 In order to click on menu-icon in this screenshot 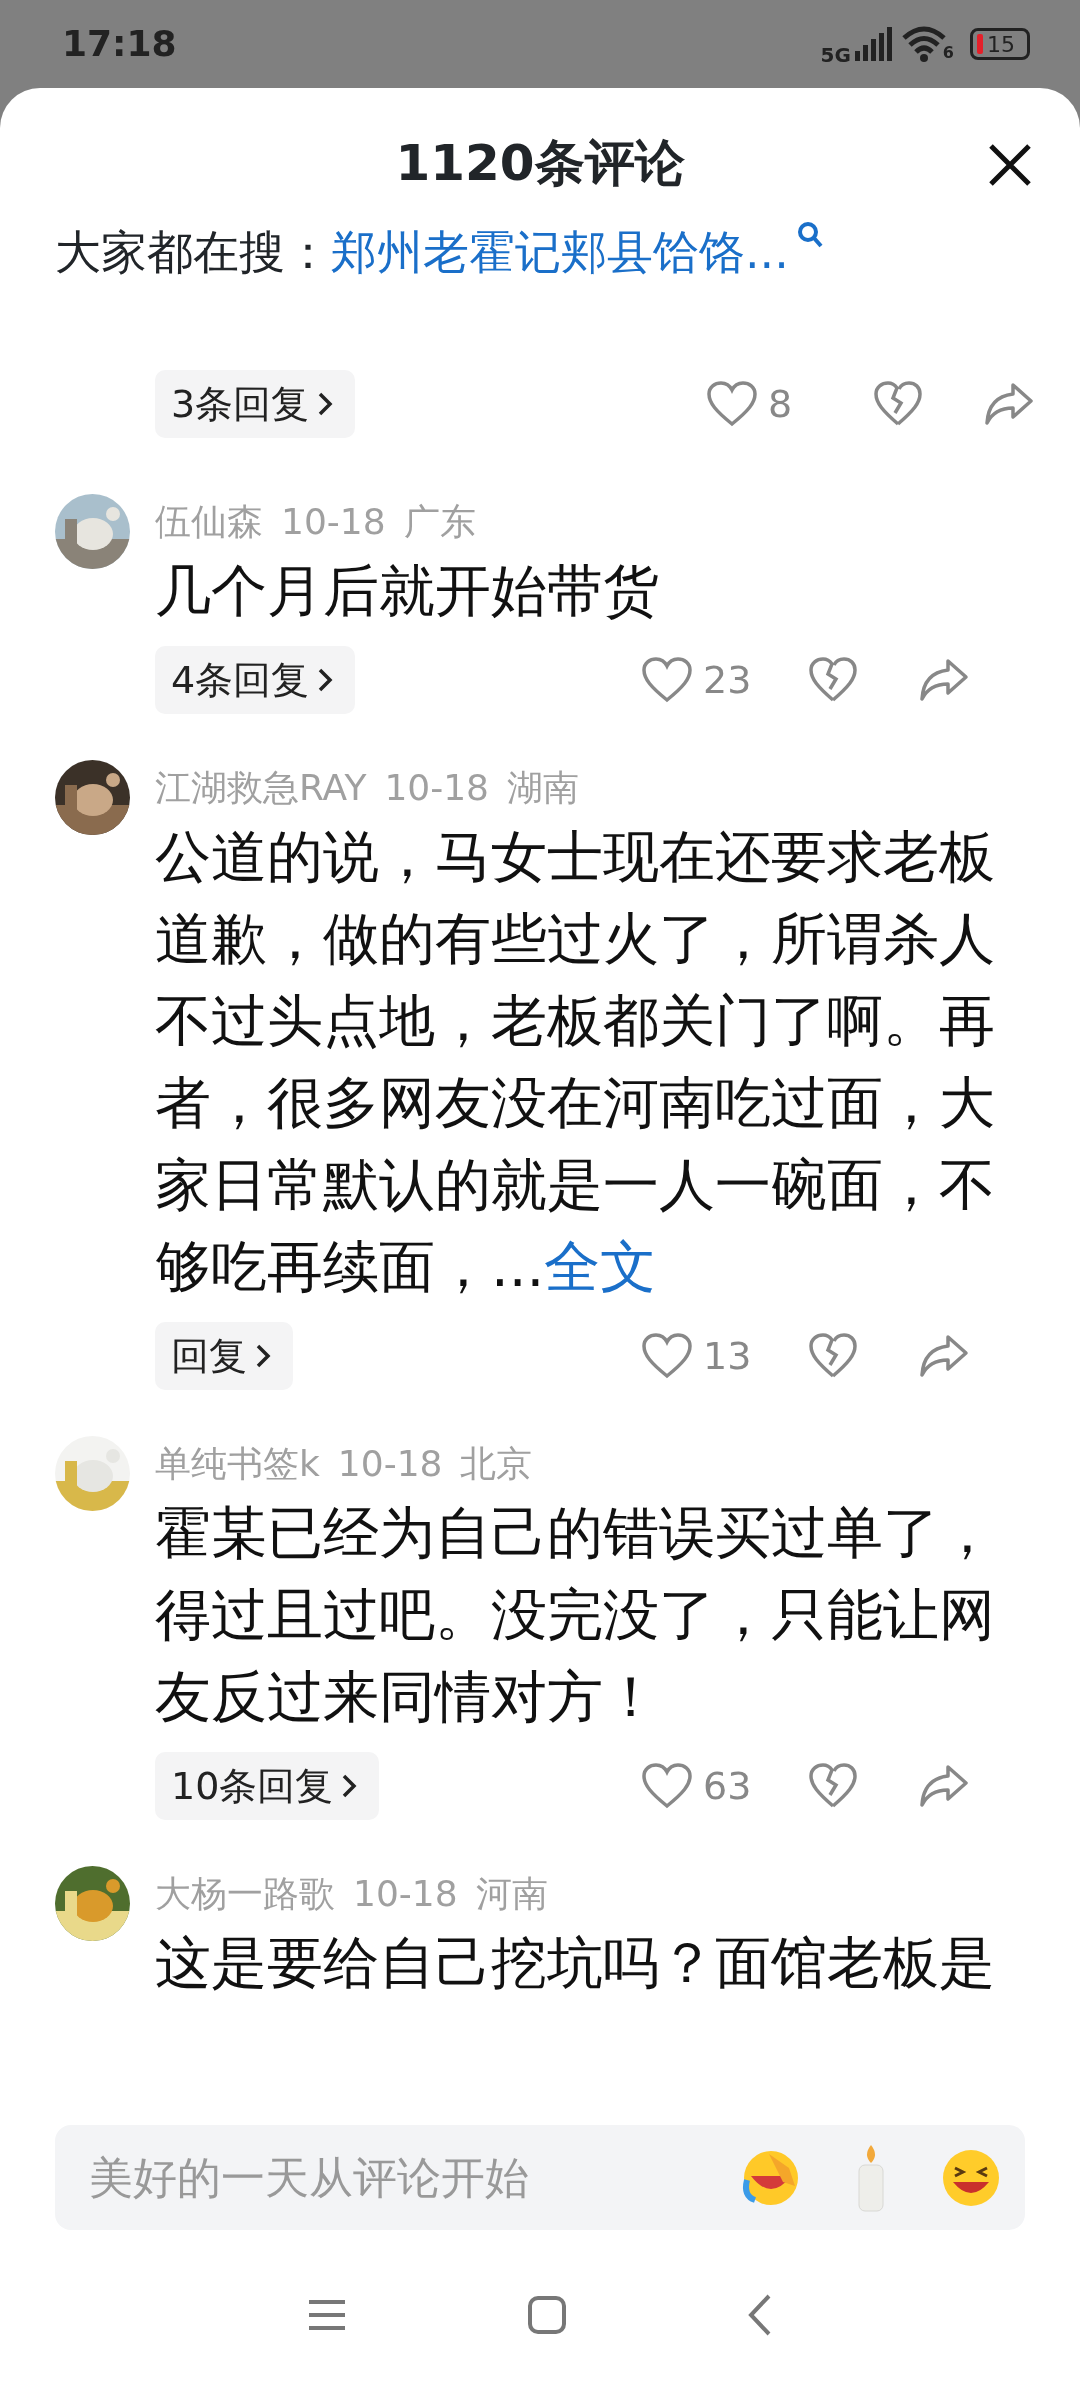, I will do `click(327, 2315)`.